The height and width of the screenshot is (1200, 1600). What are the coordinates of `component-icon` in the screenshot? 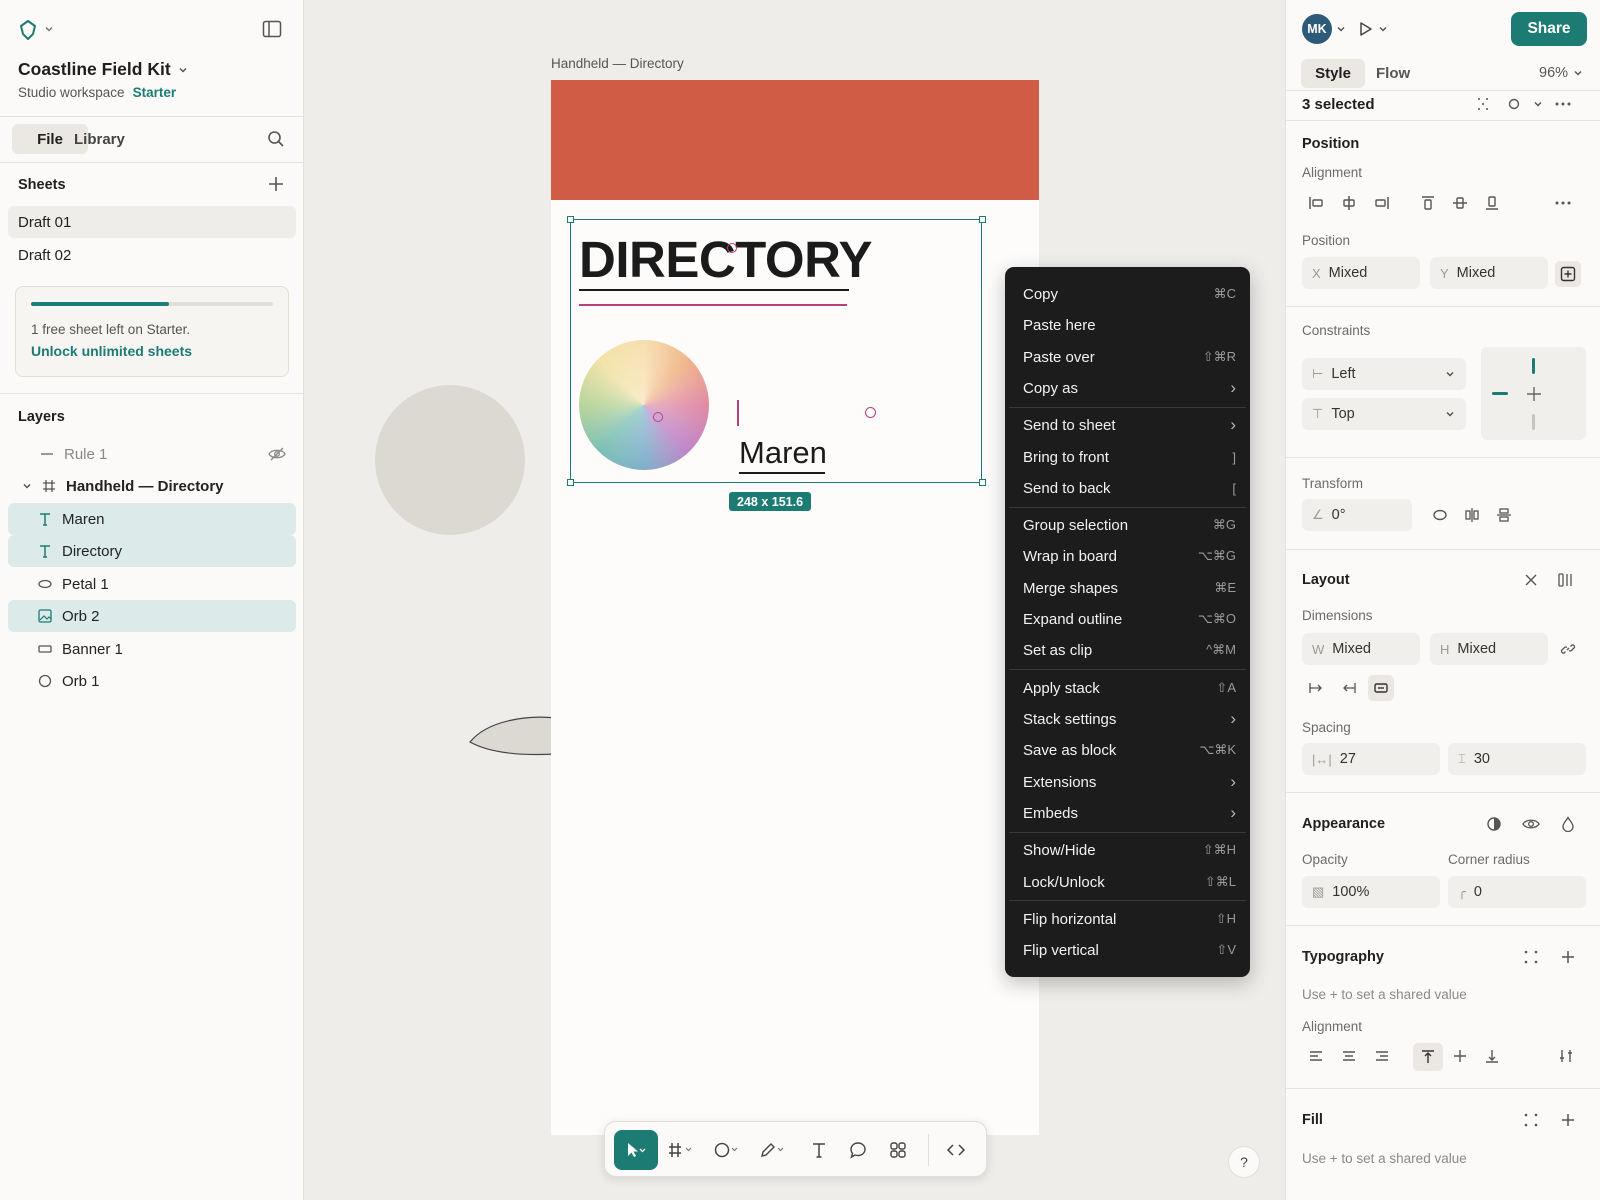 It's located at (1514, 104).